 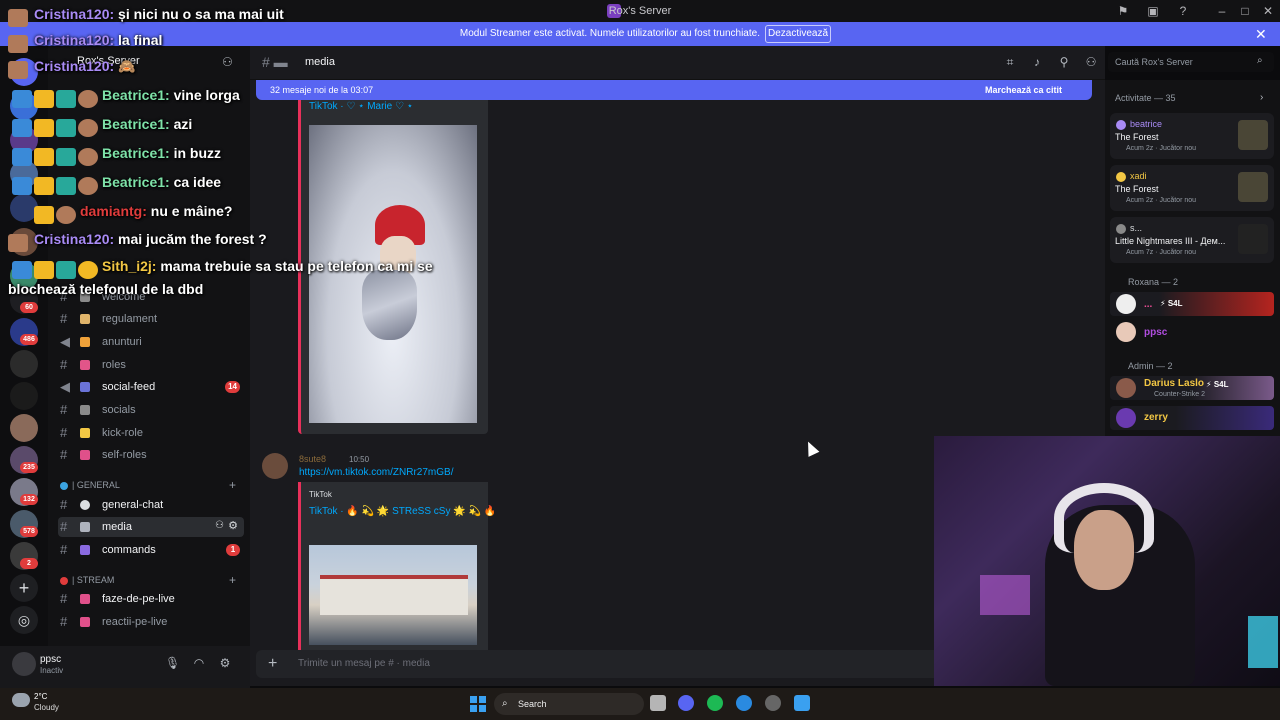 What do you see at coordinates (151, 365) in the screenshot?
I see `channel-roles: # roles` at bounding box center [151, 365].